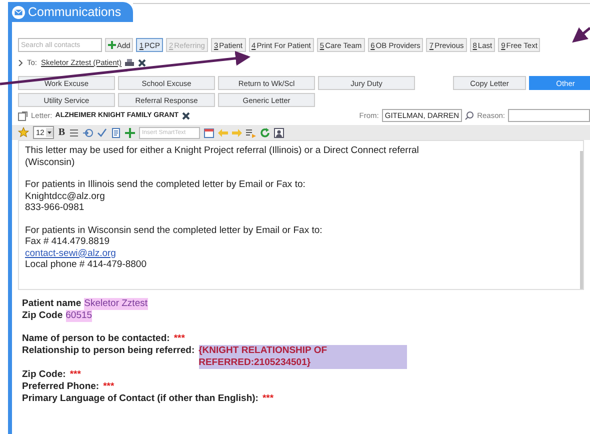 This screenshot has height=434, width=590. I want to click on field-label: Primary Language of Contact (if other than English):, so click(140, 399).